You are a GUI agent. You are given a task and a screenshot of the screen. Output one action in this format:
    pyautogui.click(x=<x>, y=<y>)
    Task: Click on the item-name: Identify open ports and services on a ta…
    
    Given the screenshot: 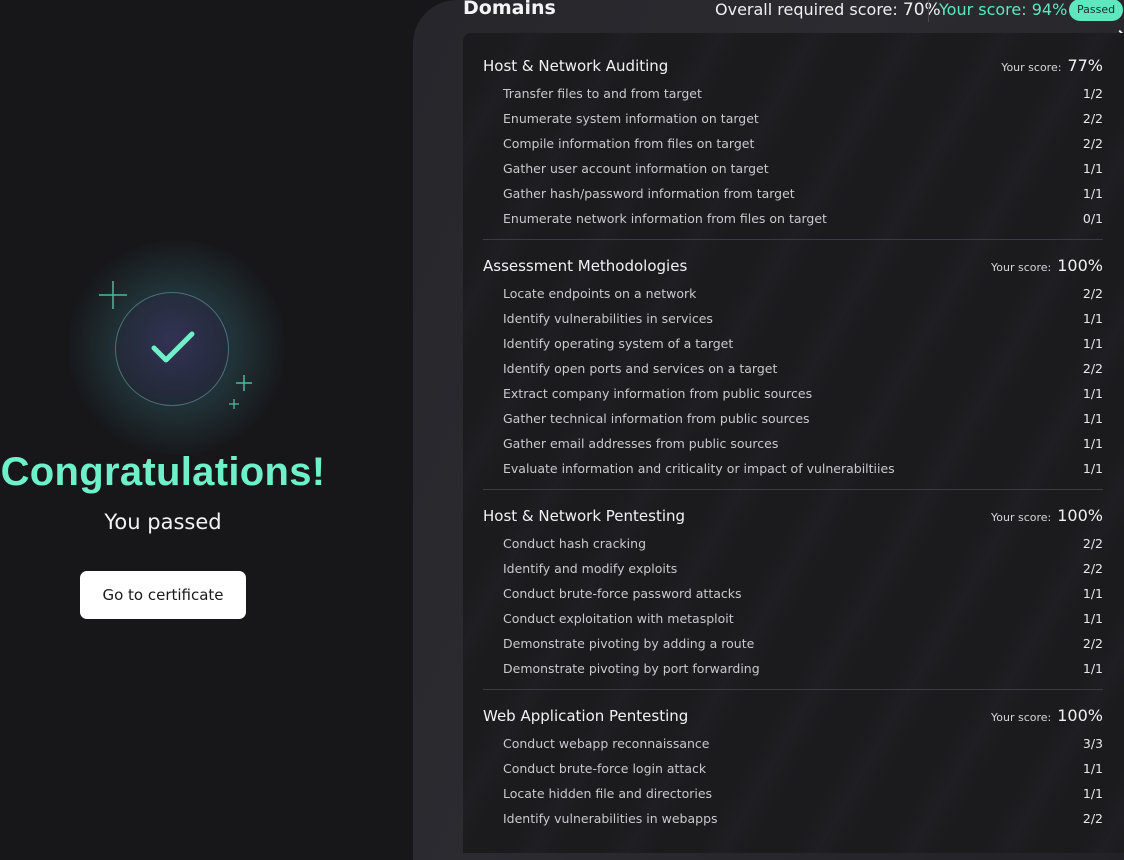 What is the action you would take?
    pyautogui.click(x=640, y=368)
    